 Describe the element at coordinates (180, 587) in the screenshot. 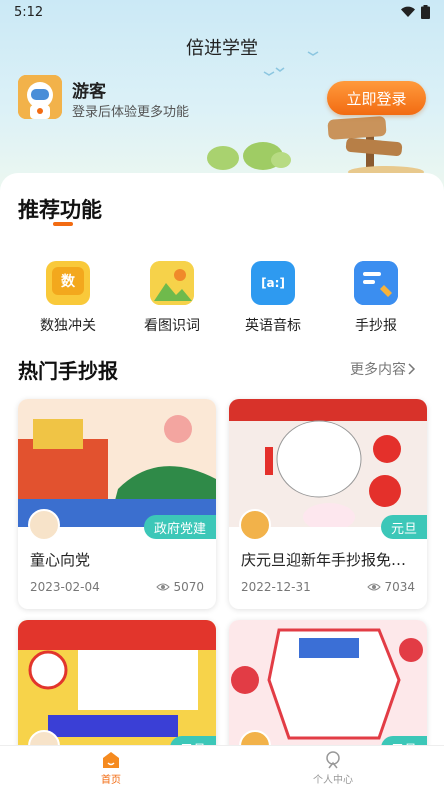

I see `card-views: 5070` at that location.